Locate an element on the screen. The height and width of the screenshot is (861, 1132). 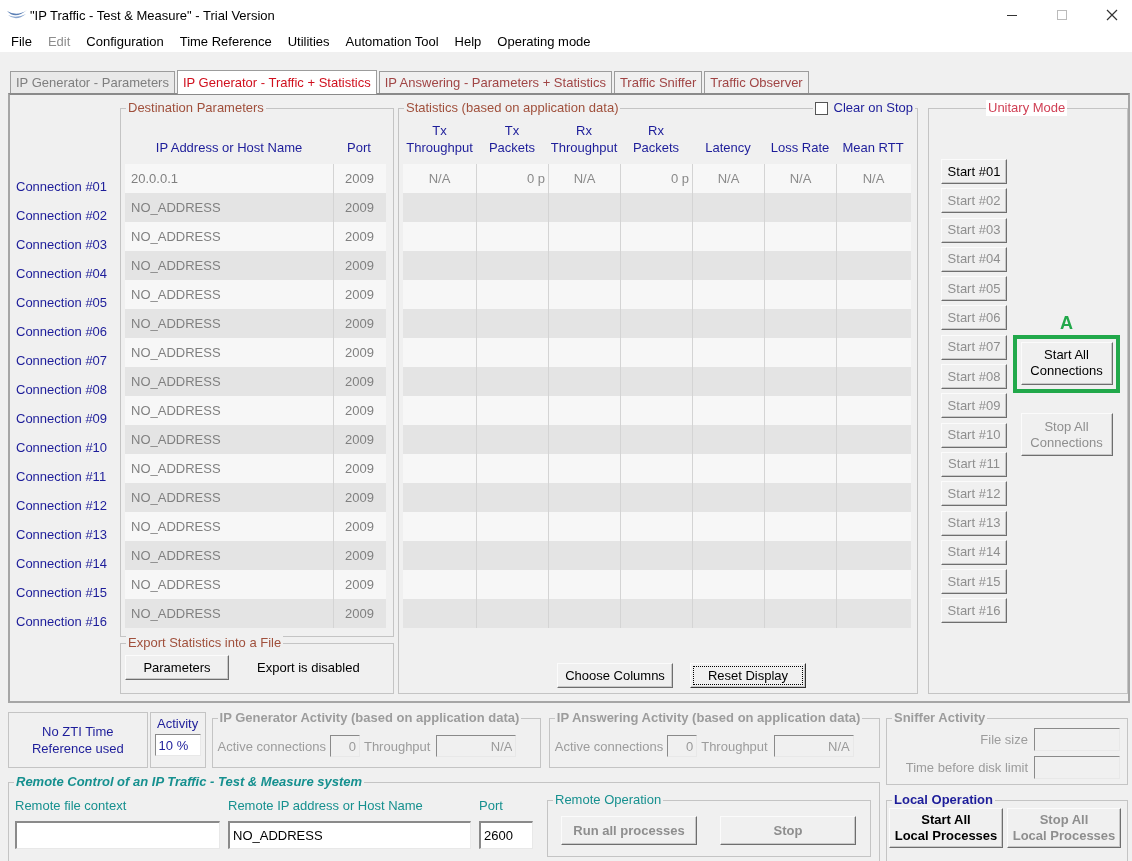
table-cell-text: N/A is located at coordinates (439, 179).